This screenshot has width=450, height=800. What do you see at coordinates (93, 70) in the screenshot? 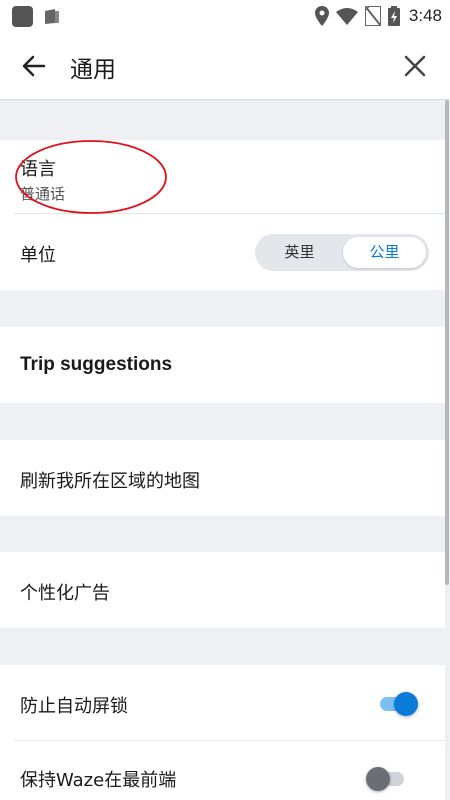
I see `page-title: 通用` at bounding box center [93, 70].